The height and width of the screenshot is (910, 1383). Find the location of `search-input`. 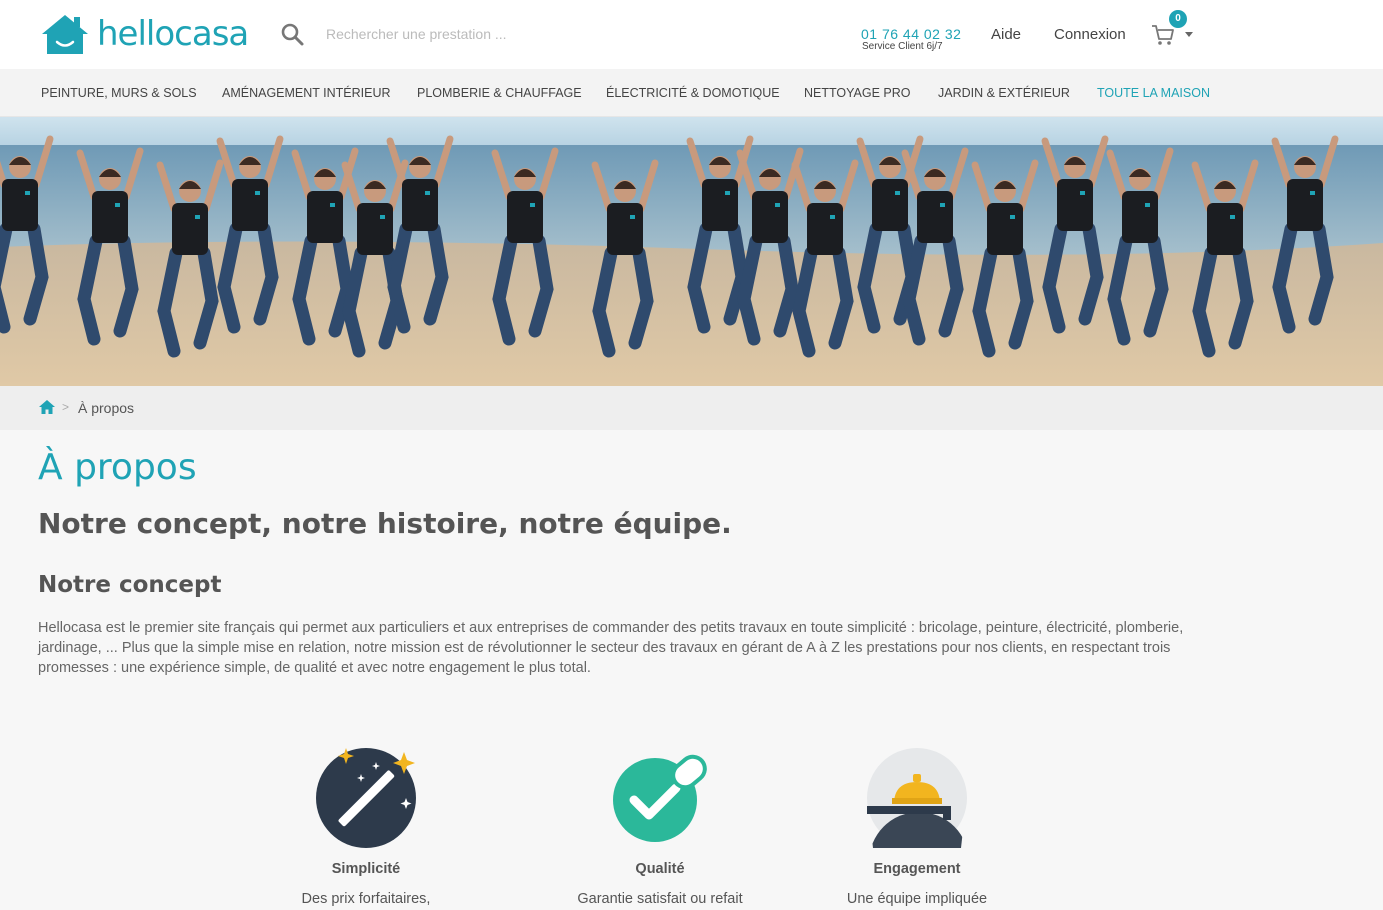

search-input is located at coordinates (558, 34).